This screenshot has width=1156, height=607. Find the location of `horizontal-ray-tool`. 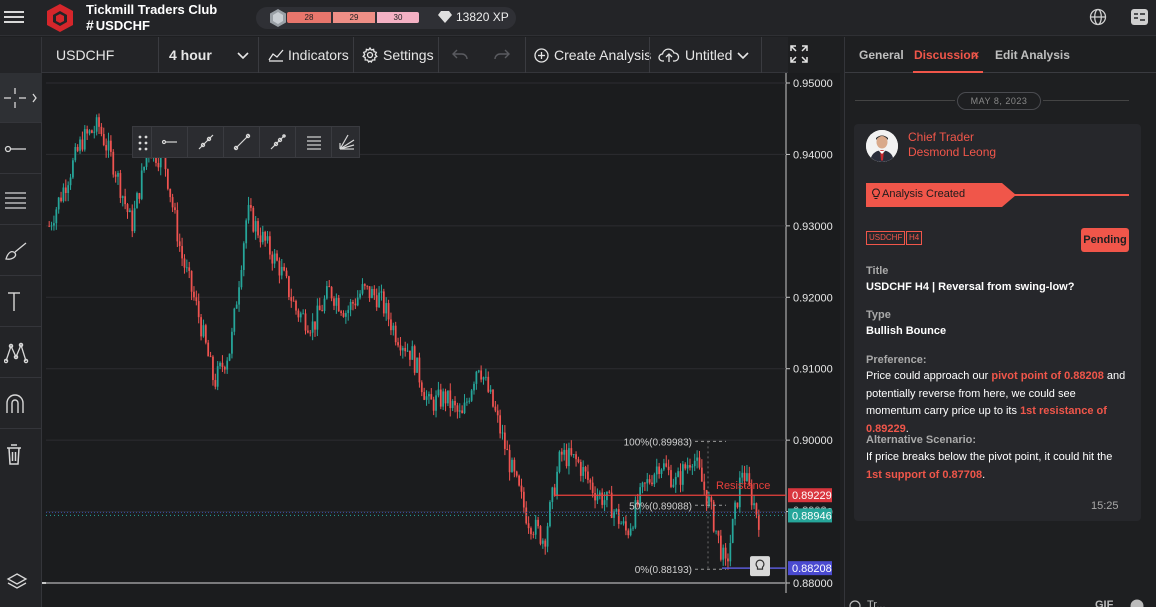

horizontal-ray-tool is located at coordinates (21, 149).